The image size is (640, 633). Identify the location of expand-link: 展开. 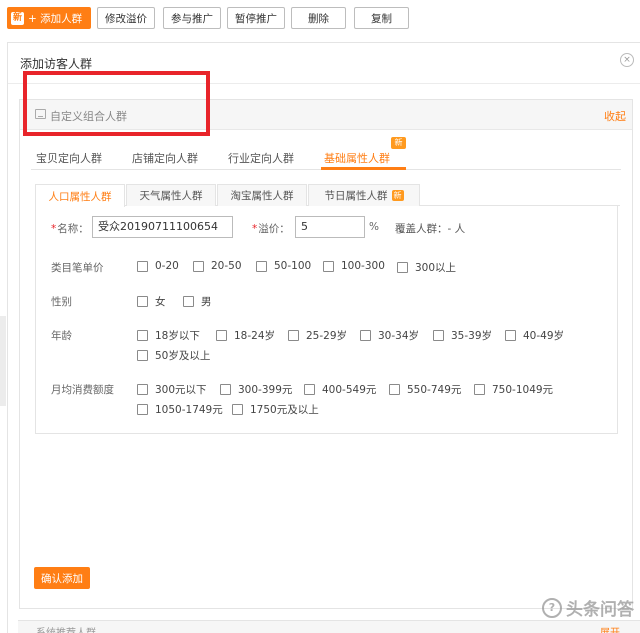
(610, 628).